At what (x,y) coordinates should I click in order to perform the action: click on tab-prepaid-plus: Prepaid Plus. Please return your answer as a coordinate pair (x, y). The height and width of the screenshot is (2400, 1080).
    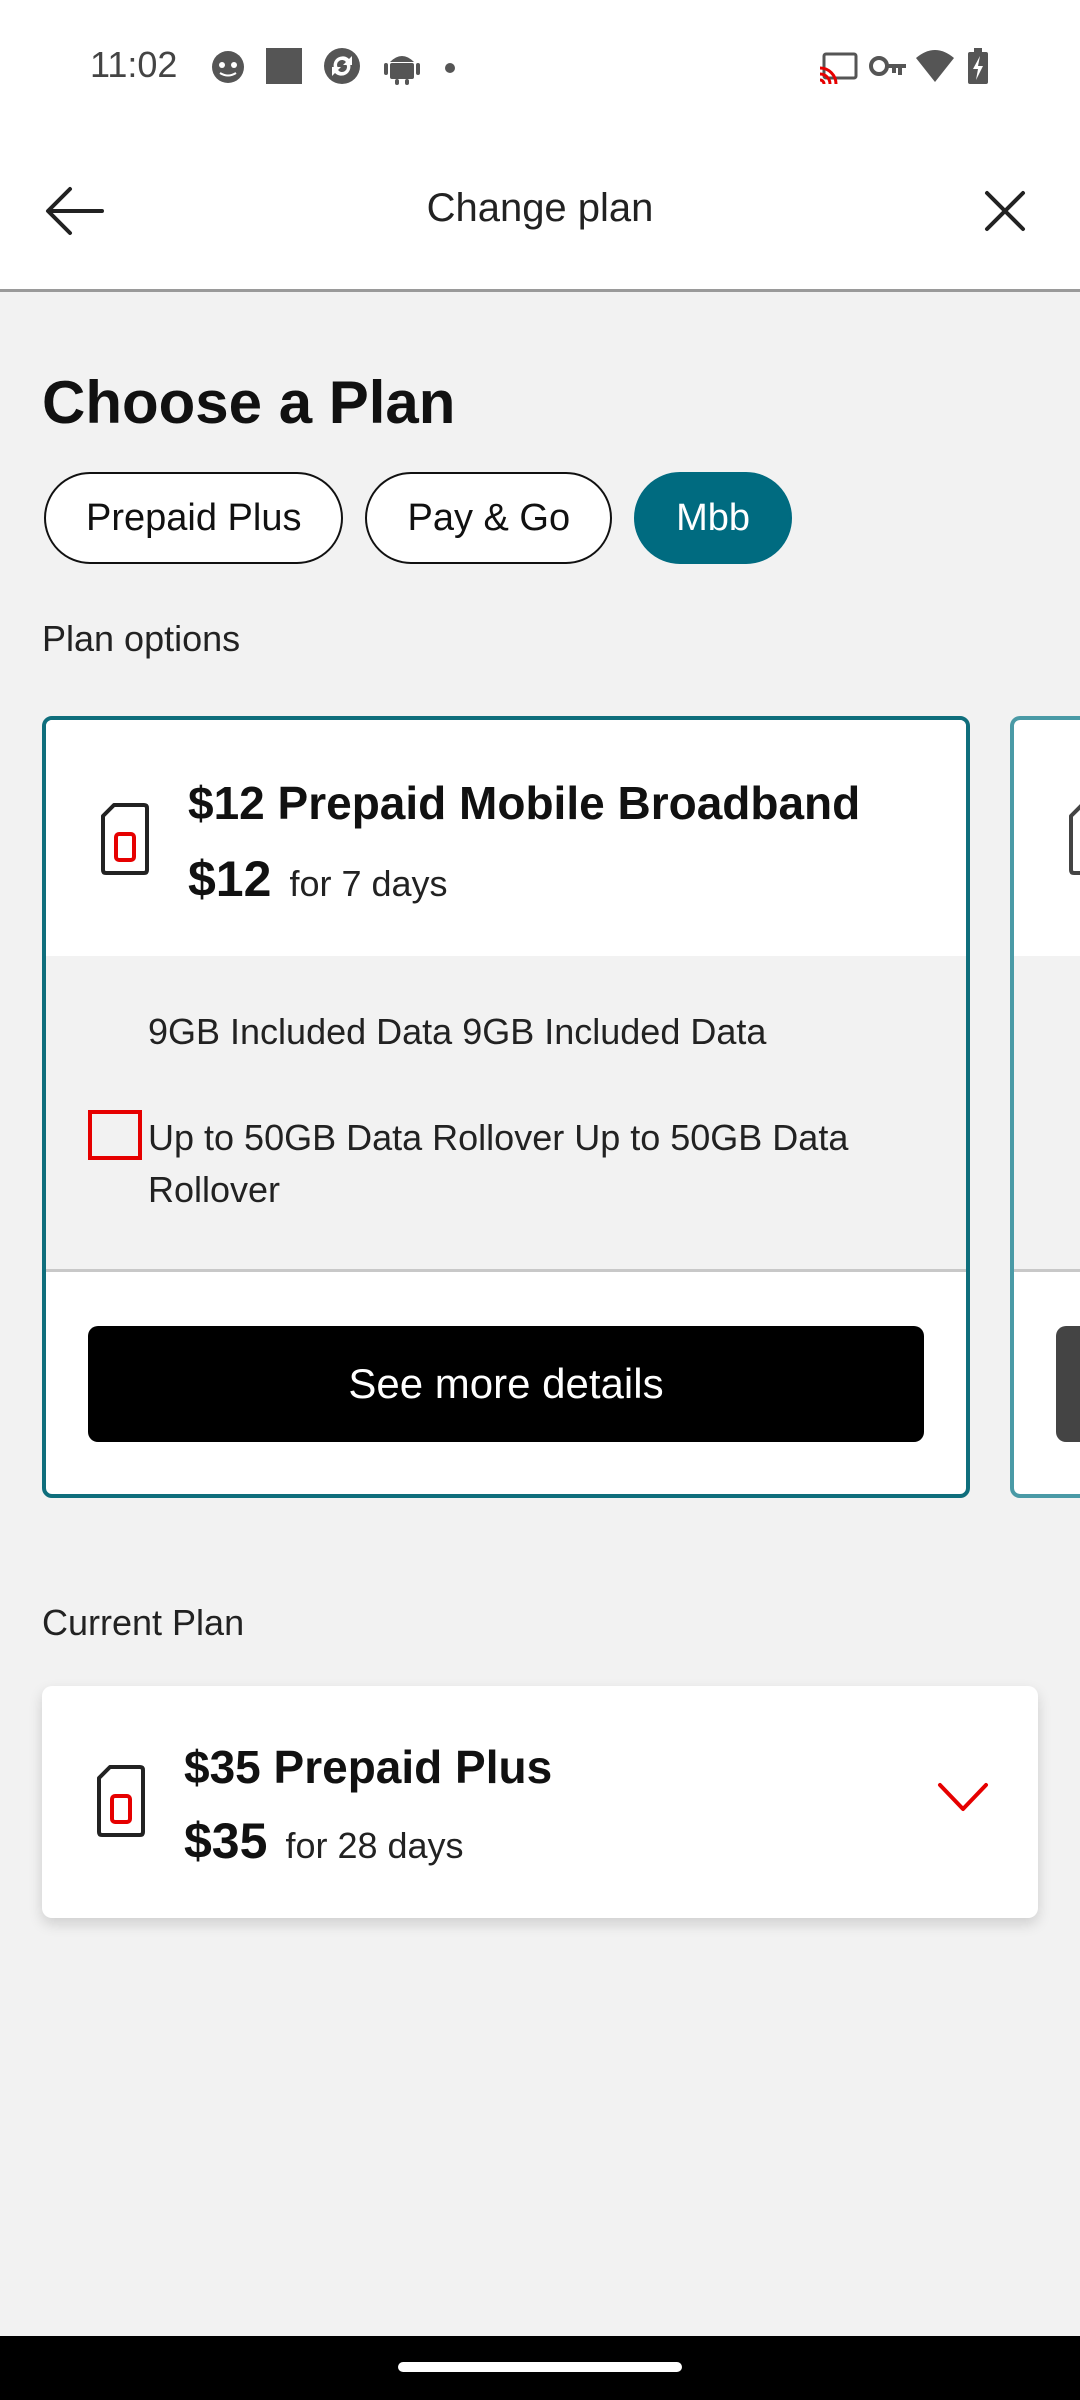
    Looking at the image, I should click on (194, 518).